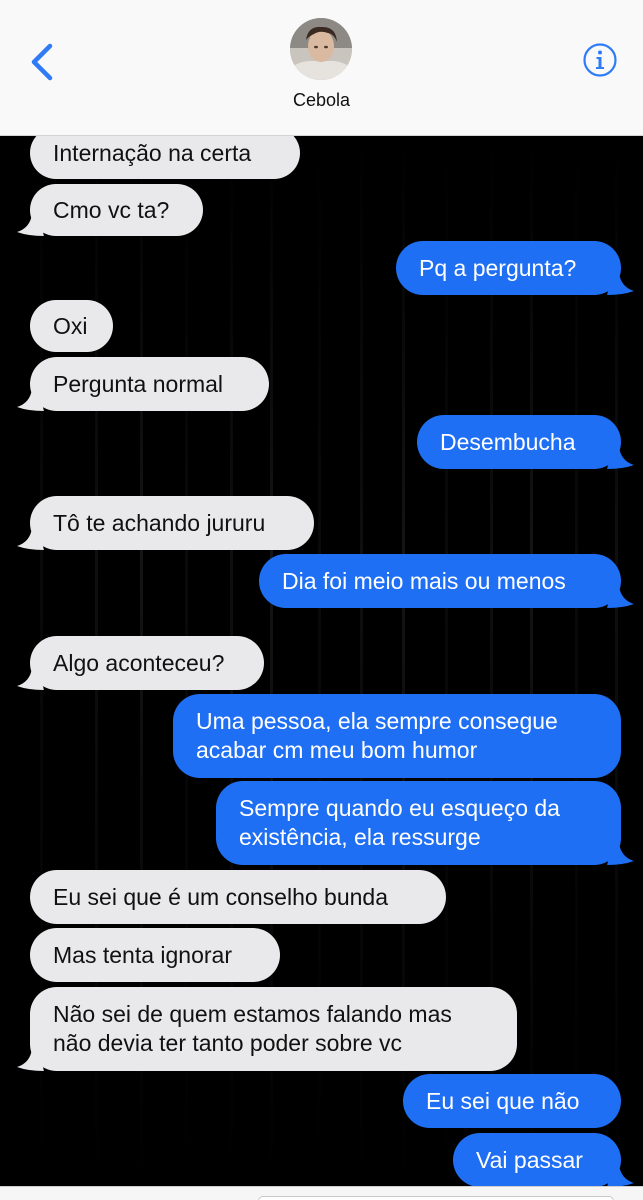  I want to click on message-text: Oxi, so click(70, 325).